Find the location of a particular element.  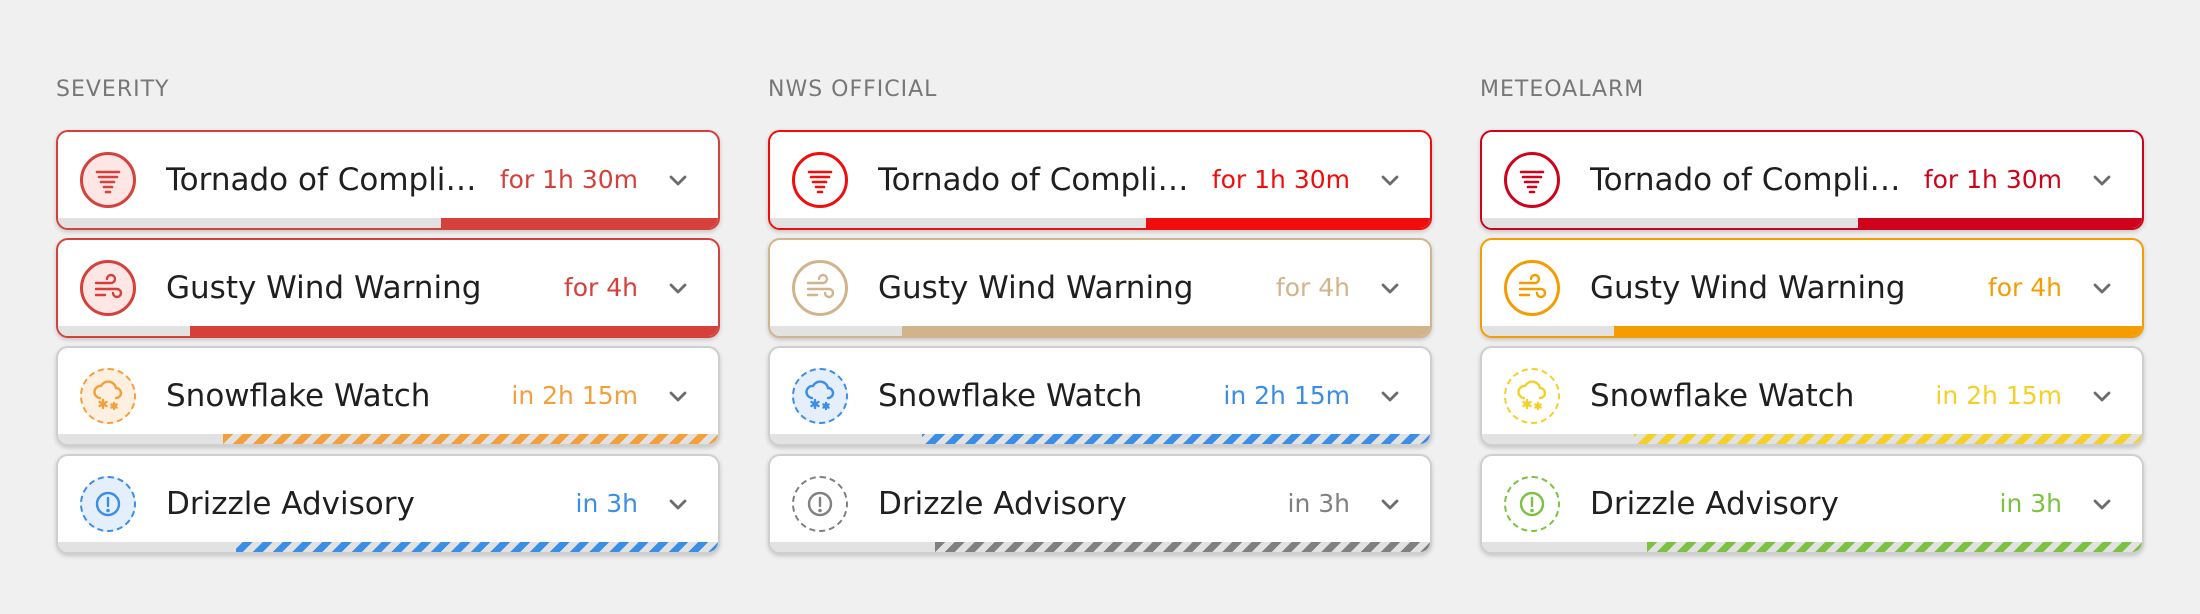

column-title: NWS OFFICIAL is located at coordinates (853, 89).